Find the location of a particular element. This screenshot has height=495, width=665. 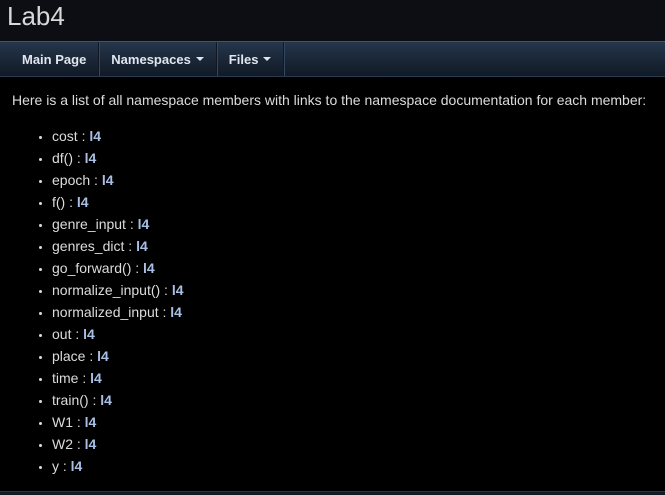

member-name: normalized_input is located at coordinates (105, 312).